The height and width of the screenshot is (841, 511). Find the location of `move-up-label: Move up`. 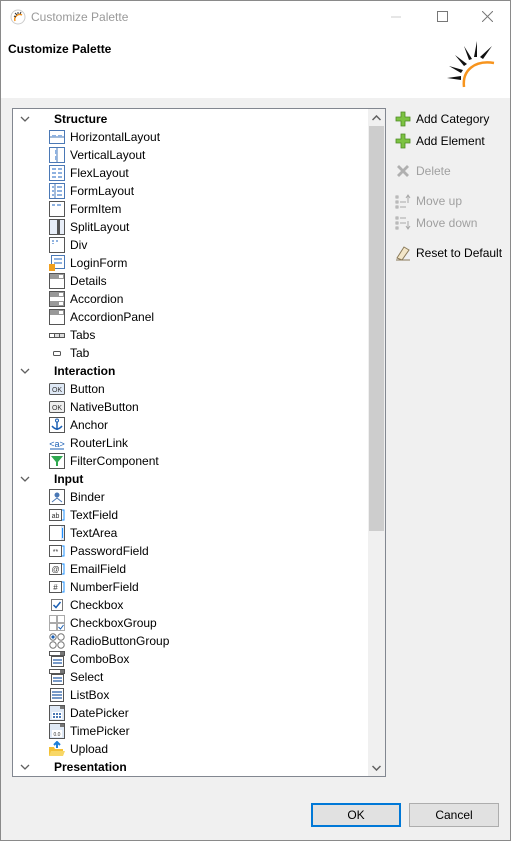

move-up-label: Move up is located at coordinates (439, 201).